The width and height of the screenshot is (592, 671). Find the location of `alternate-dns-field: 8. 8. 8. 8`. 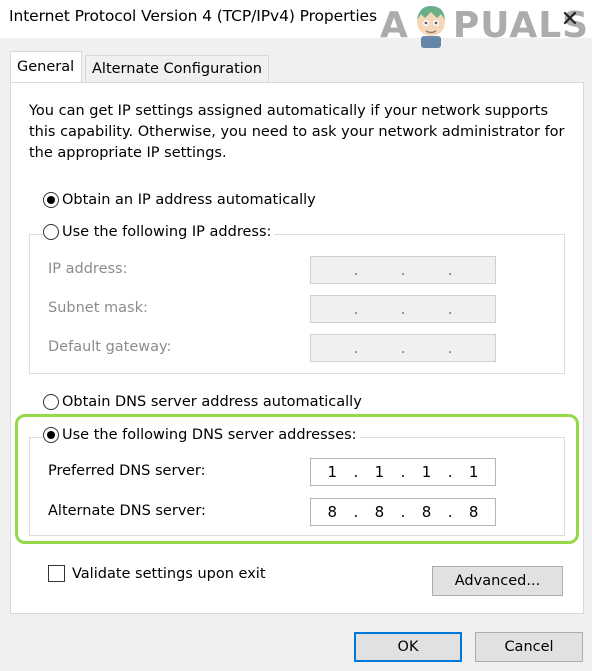

alternate-dns-field: 8. 8. 8. 8 is located at coordinates (403, 512).